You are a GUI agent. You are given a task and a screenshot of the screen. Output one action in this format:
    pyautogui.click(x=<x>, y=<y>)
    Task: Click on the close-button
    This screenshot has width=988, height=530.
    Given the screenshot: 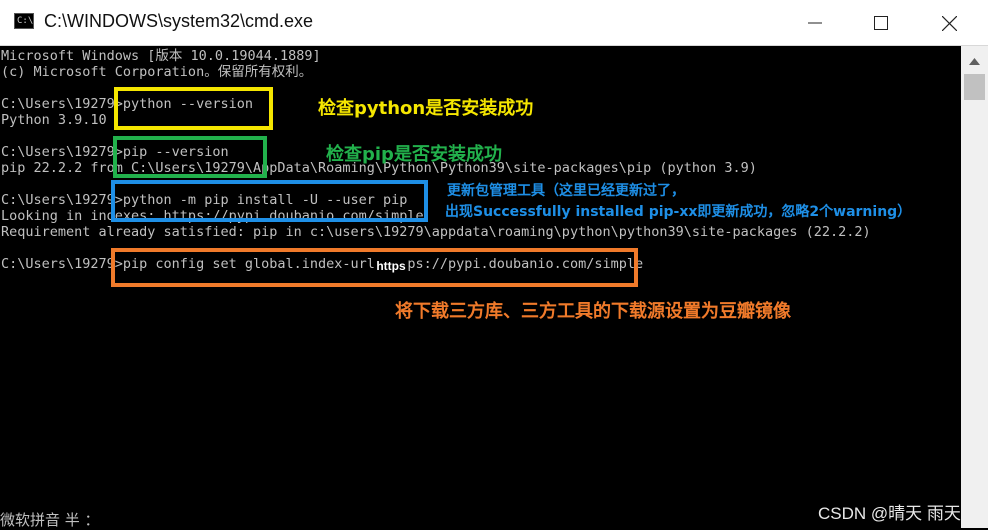 What is the action you would take?
    pyautogui.click(x=949, y=23)
    